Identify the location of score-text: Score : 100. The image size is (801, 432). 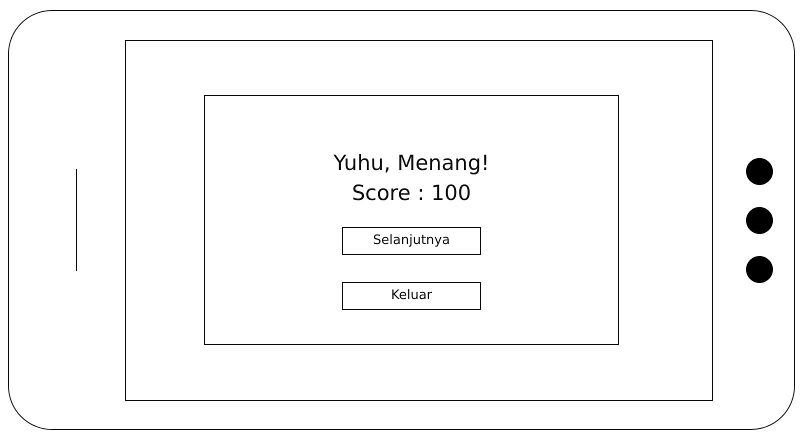
(412, 193).